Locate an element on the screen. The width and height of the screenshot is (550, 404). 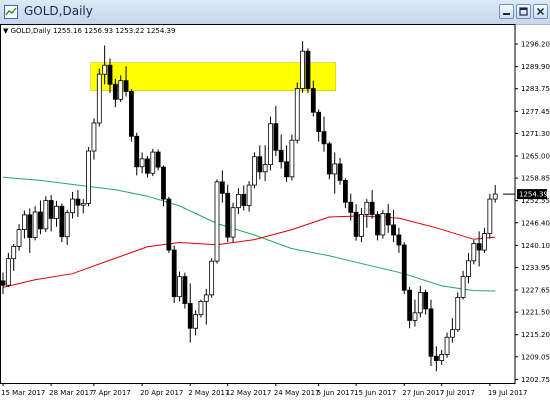
y-tick-label: 1296.20 is located at coordinates (535, 45).